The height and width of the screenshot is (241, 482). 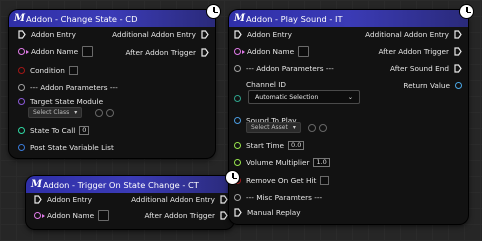 I want to click on pin-label: Remove On Get Hit, so click(x=281, y=180).